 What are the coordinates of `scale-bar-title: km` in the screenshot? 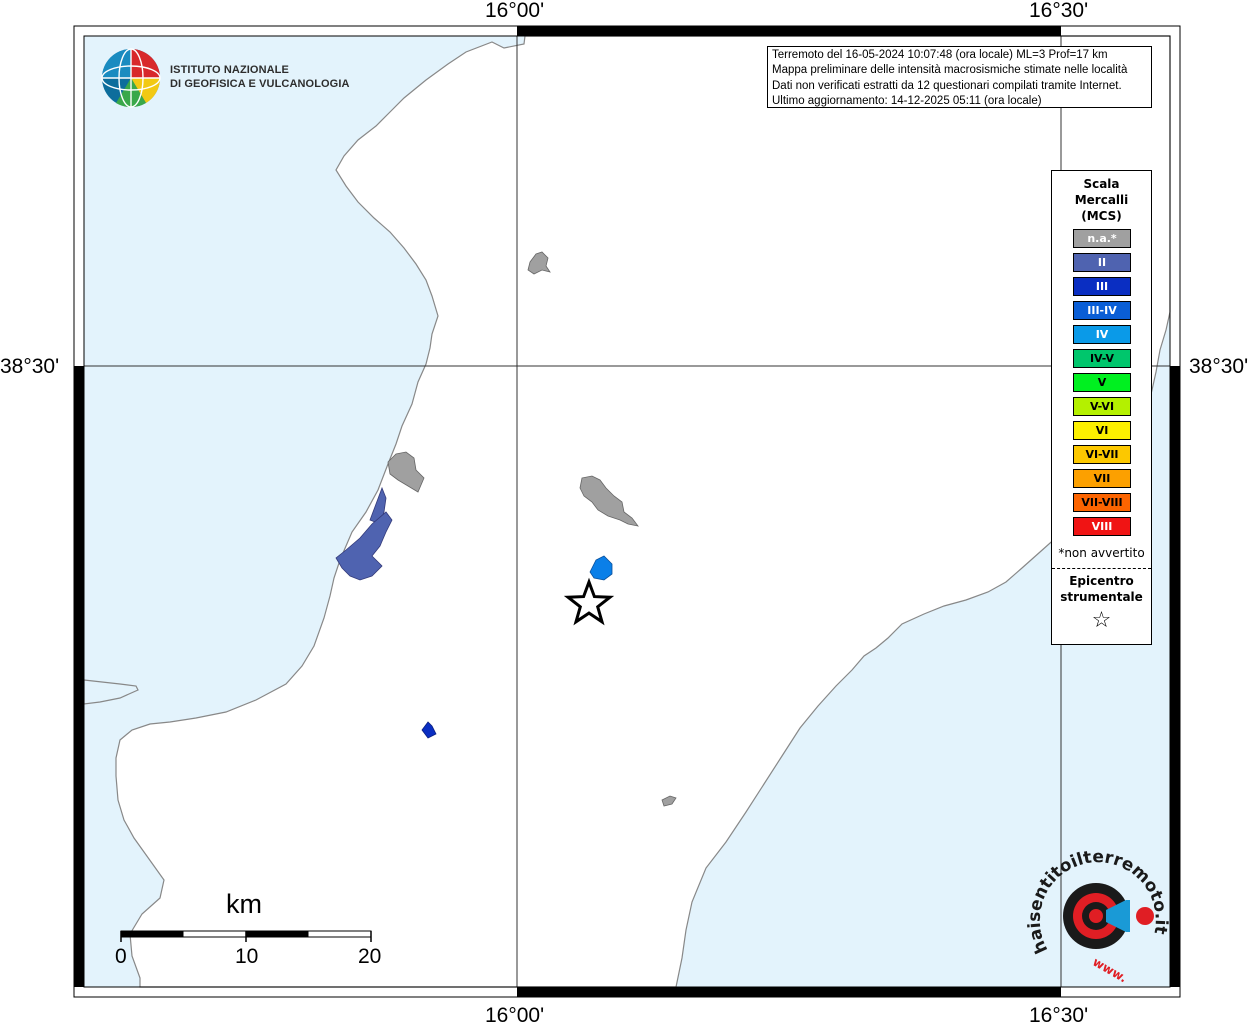 It's located at (244, 904).